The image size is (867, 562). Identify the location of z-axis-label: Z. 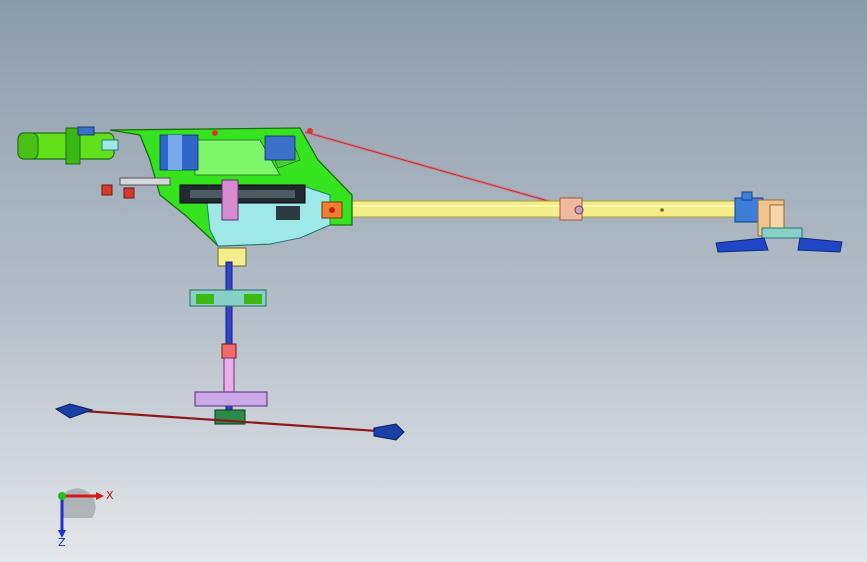
(62, 542).